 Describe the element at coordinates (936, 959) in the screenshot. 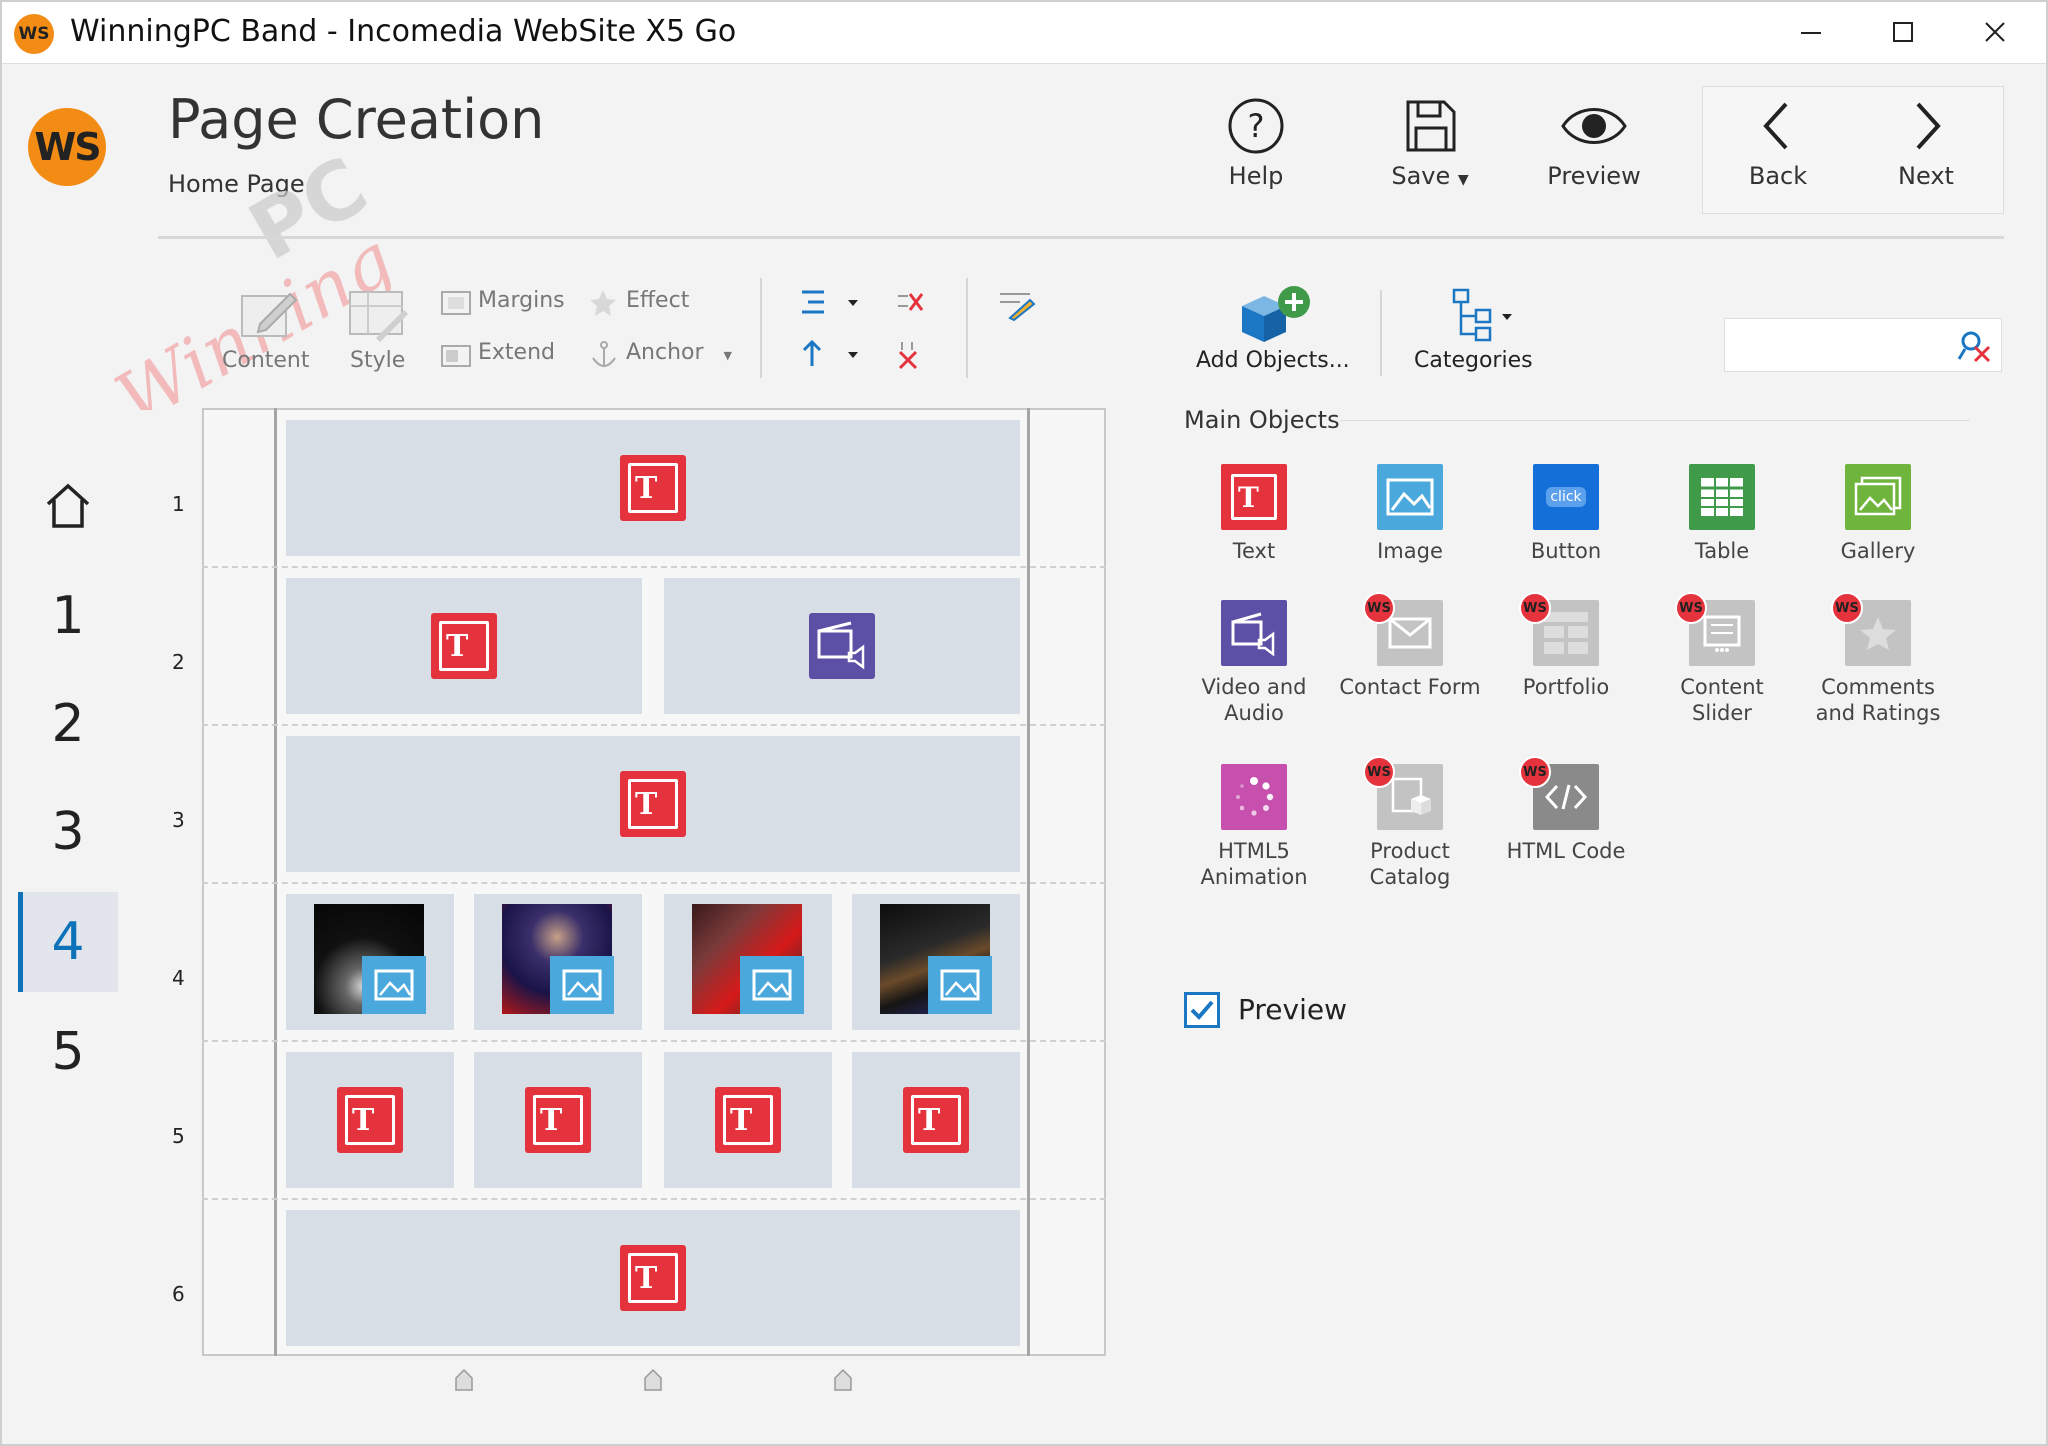

I see `band-photo-thumbnail` at that location.